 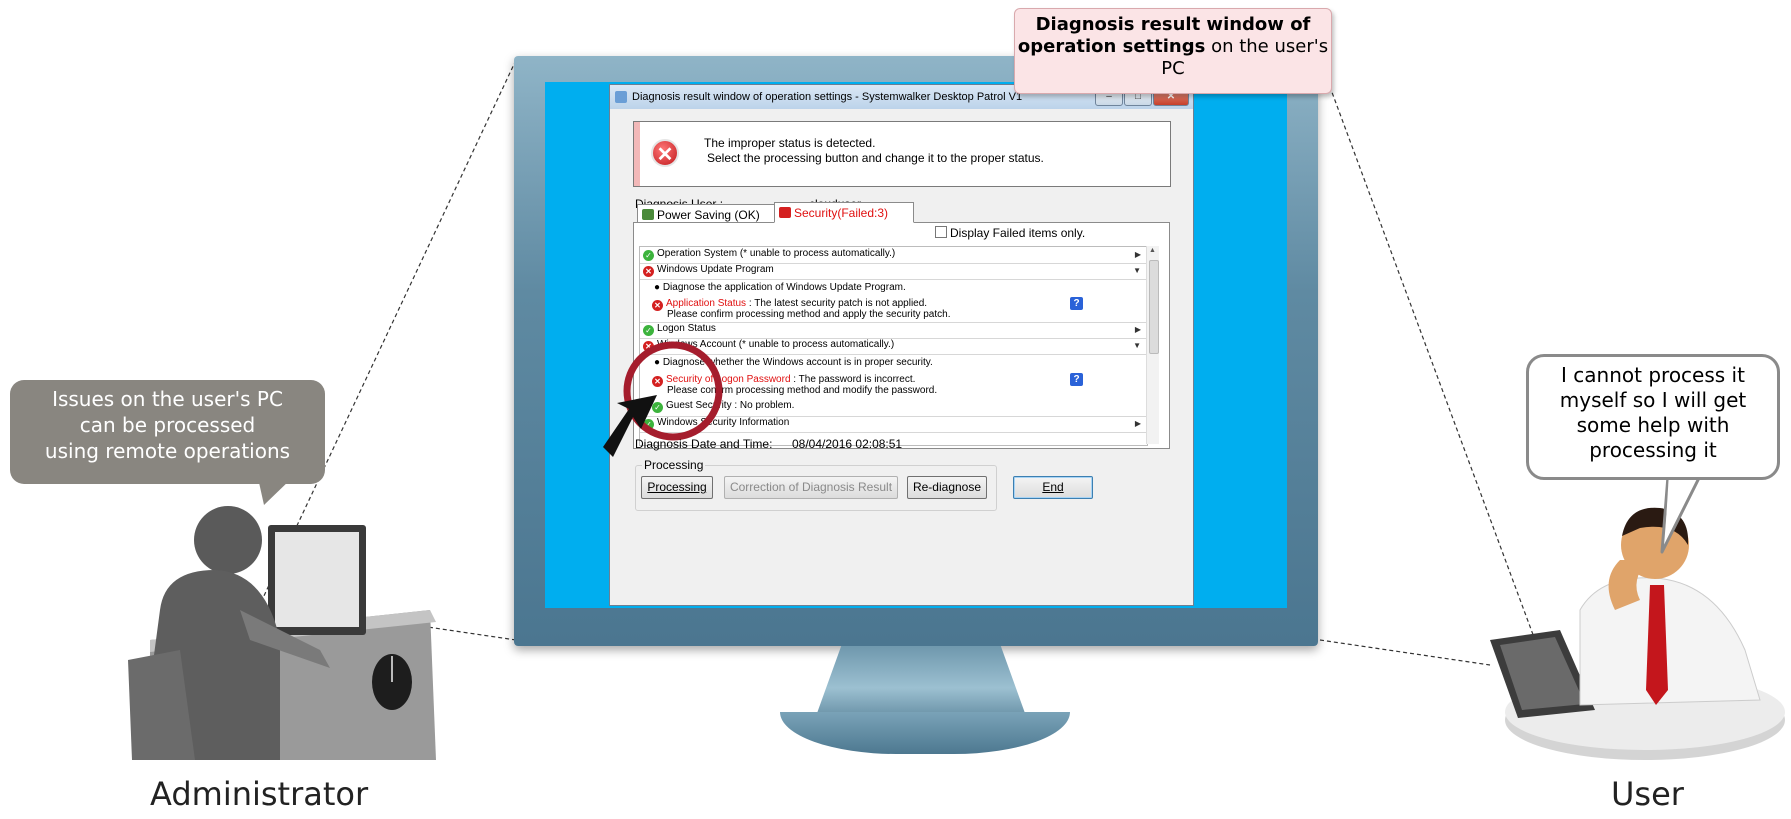 I want to click on diagnosis-date-label: Diagnosis Date and Time:, so click(x=704, y=444).